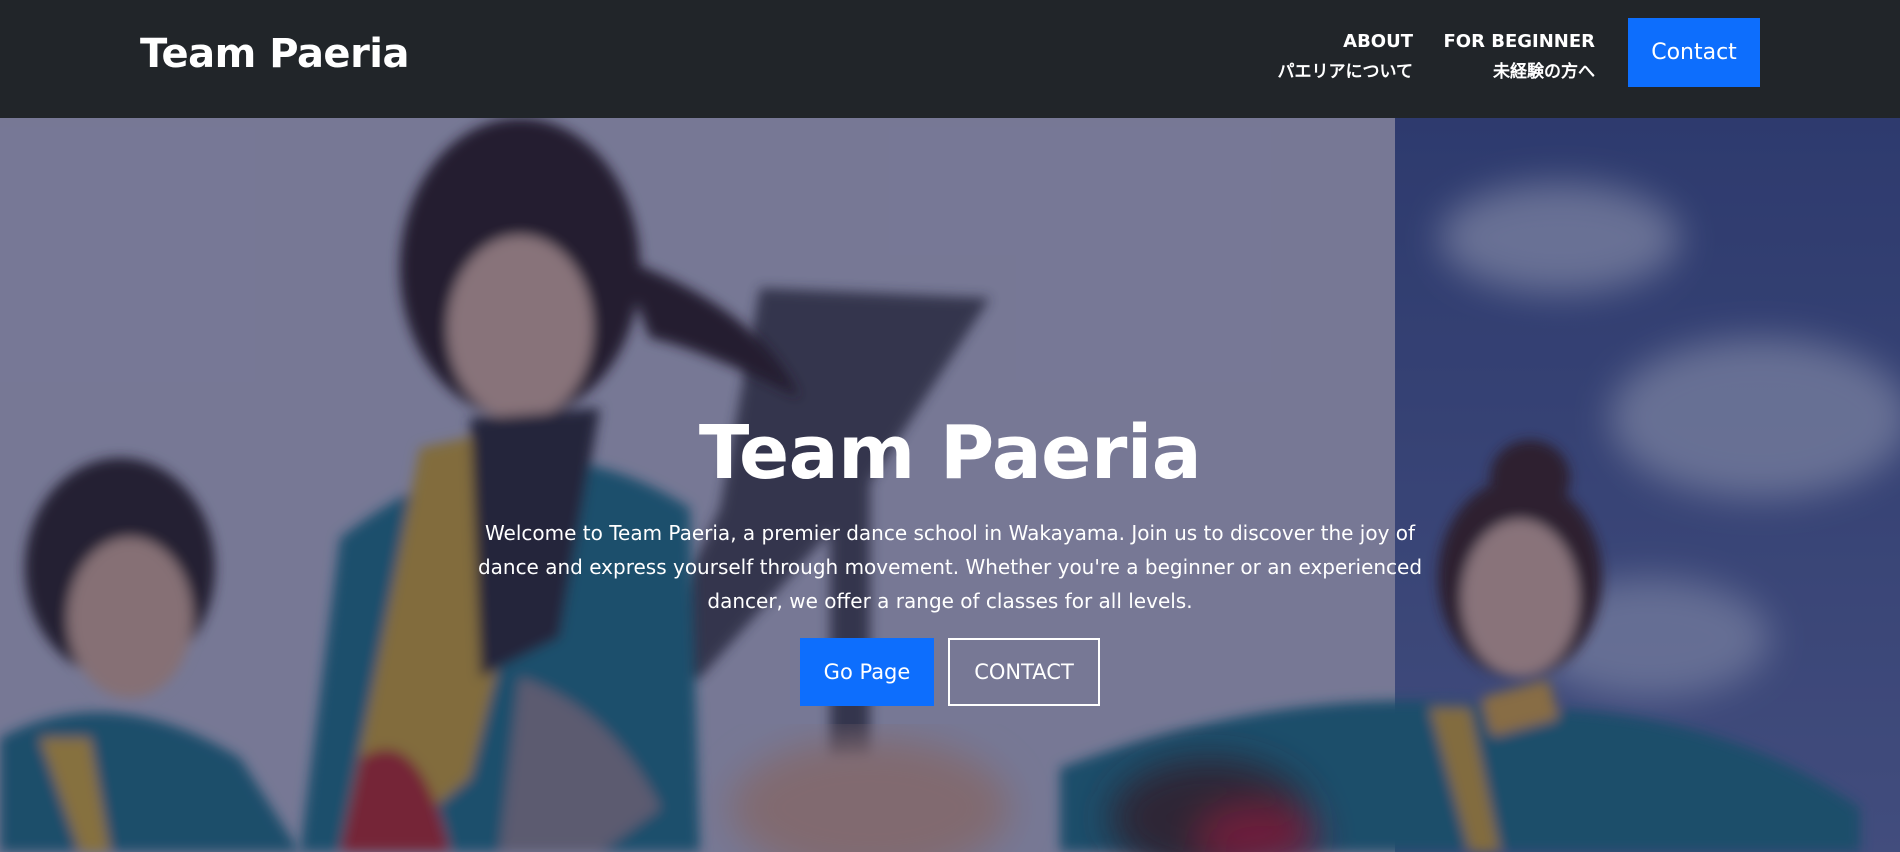  Describe the element at coordinates (1378, 41) in the screenshot. I see `nav-link-about-label: ABOUT` at that location.